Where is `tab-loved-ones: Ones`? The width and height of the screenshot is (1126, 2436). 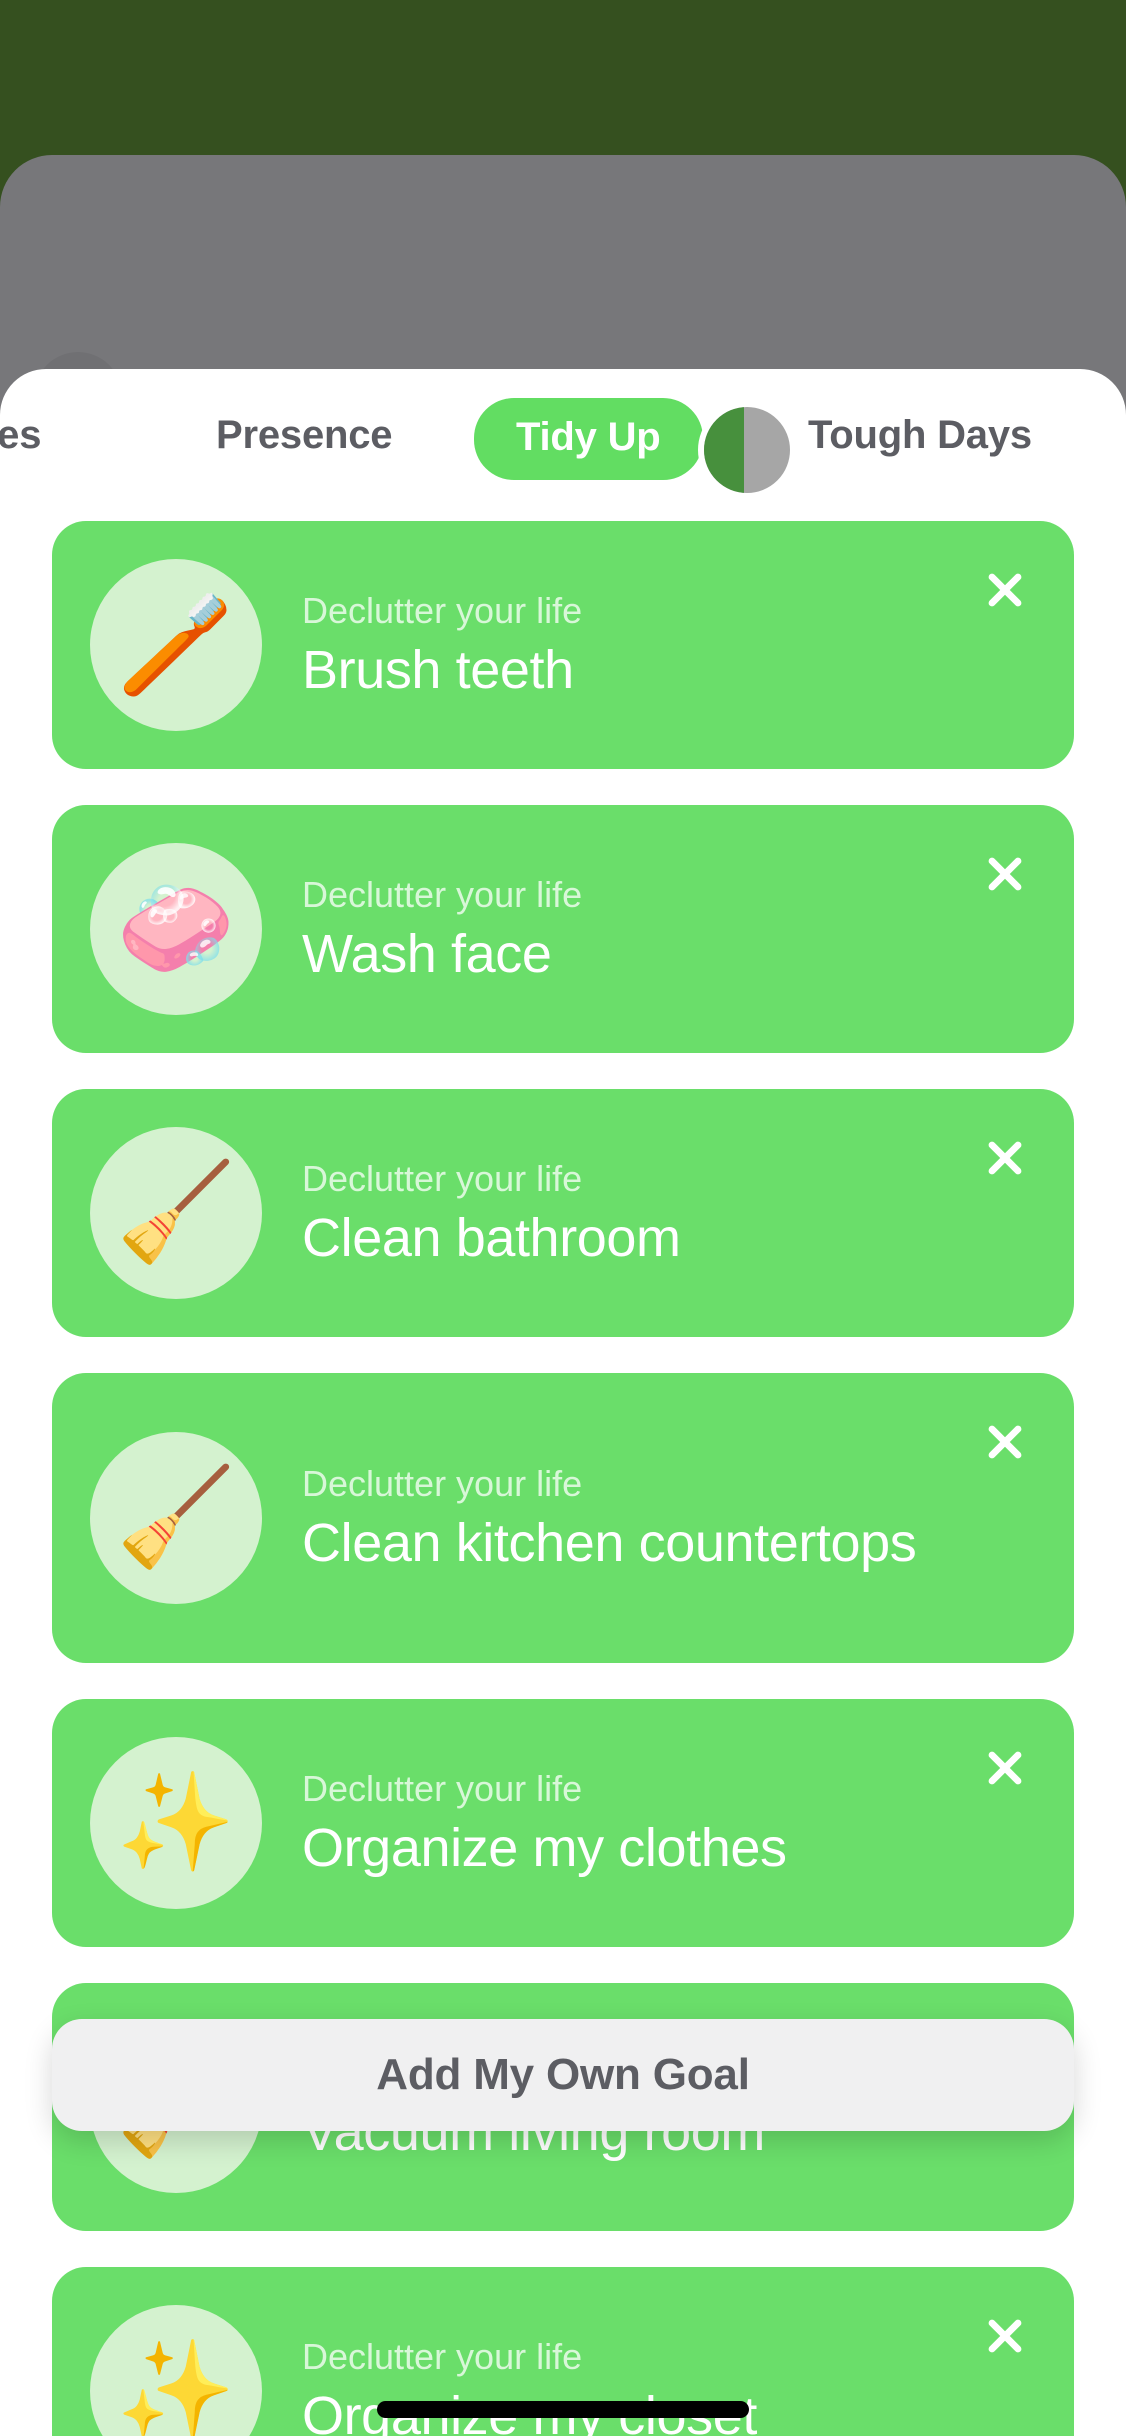
tab-loved-ones: Ones is located at coordinates (20, 435).